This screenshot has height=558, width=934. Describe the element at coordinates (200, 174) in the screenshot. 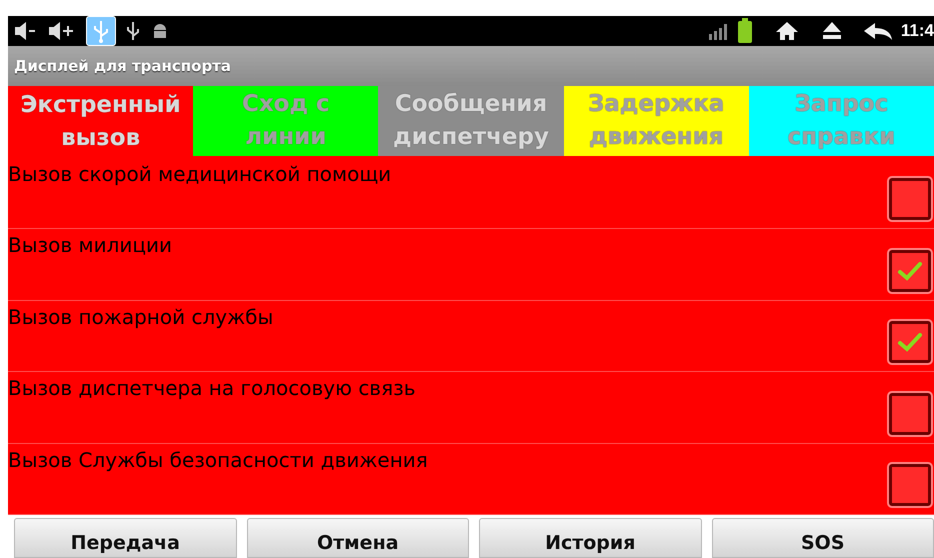

I see `row-label: Вызов скорой медицинской помощи` at that location.